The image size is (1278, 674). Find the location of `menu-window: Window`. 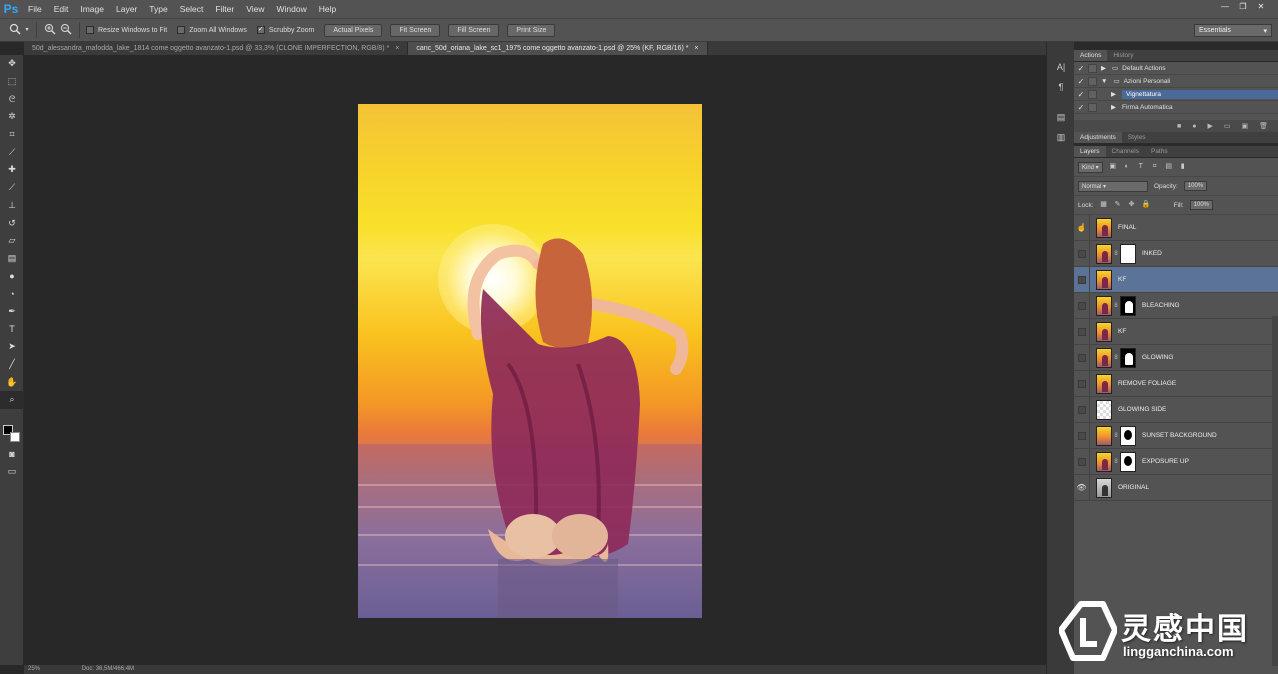

menu-window: Window is located at coordinates (291, 9).